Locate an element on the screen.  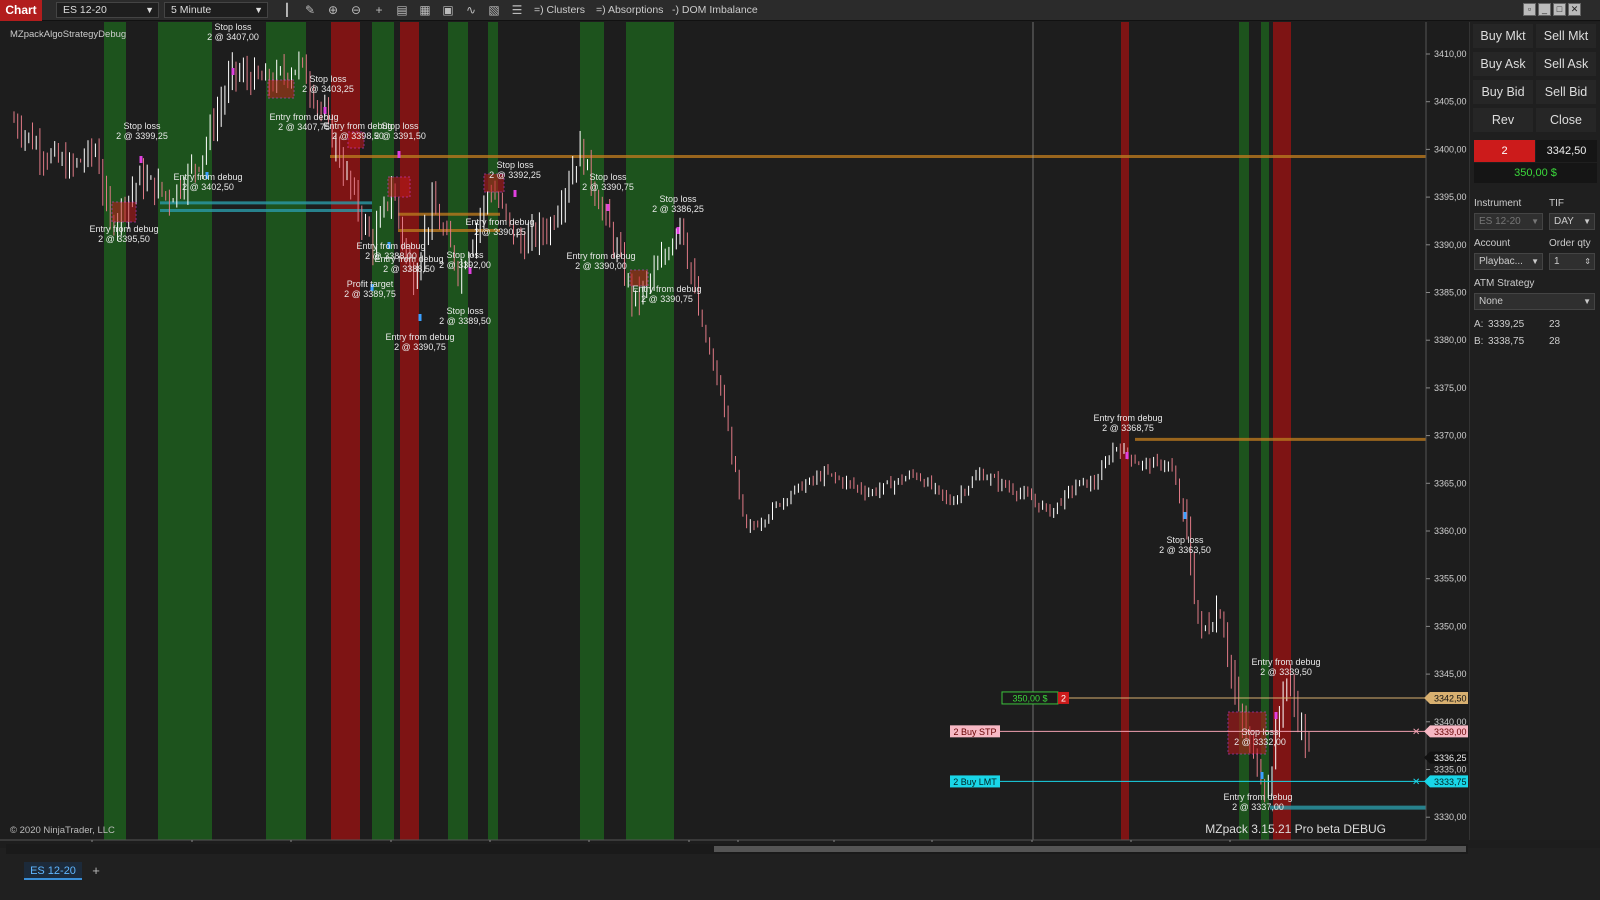
absorptions-toggle: =) Absorptions is located at coordinates (629, 10).